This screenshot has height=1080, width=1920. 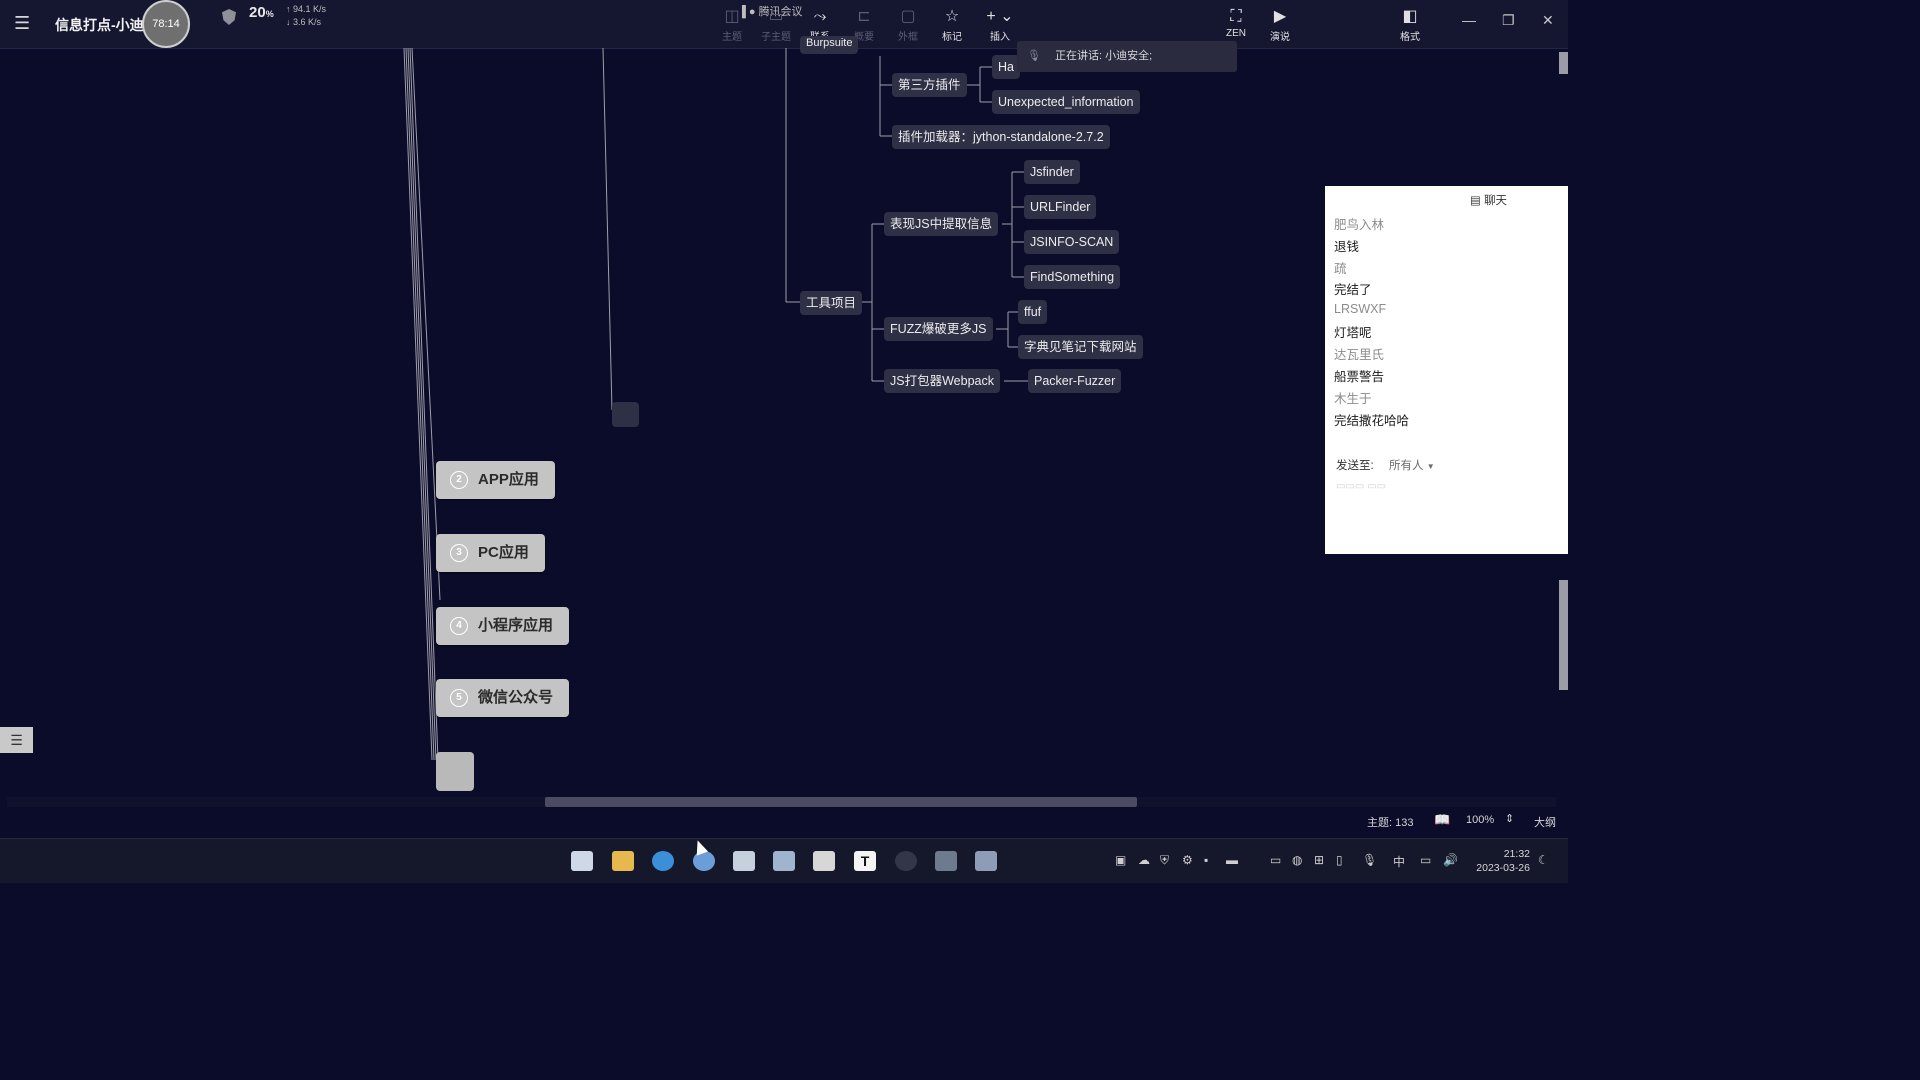 I want to click on node-packer-fuzzer: Packer-Fuzzer, so click(x=1075, y=381).